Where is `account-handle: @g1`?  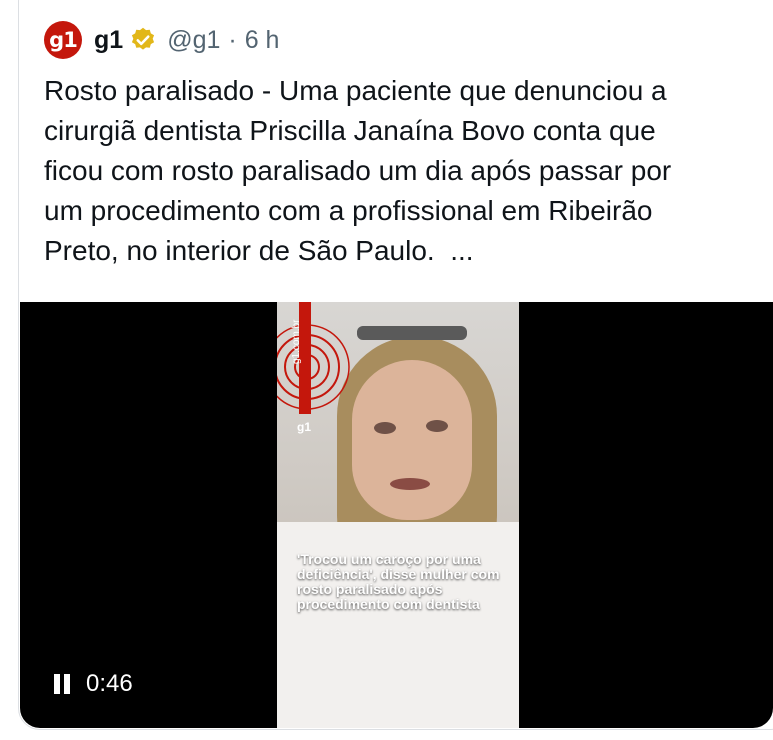
account-handle: @g1 is located at coordinates (193, 40).